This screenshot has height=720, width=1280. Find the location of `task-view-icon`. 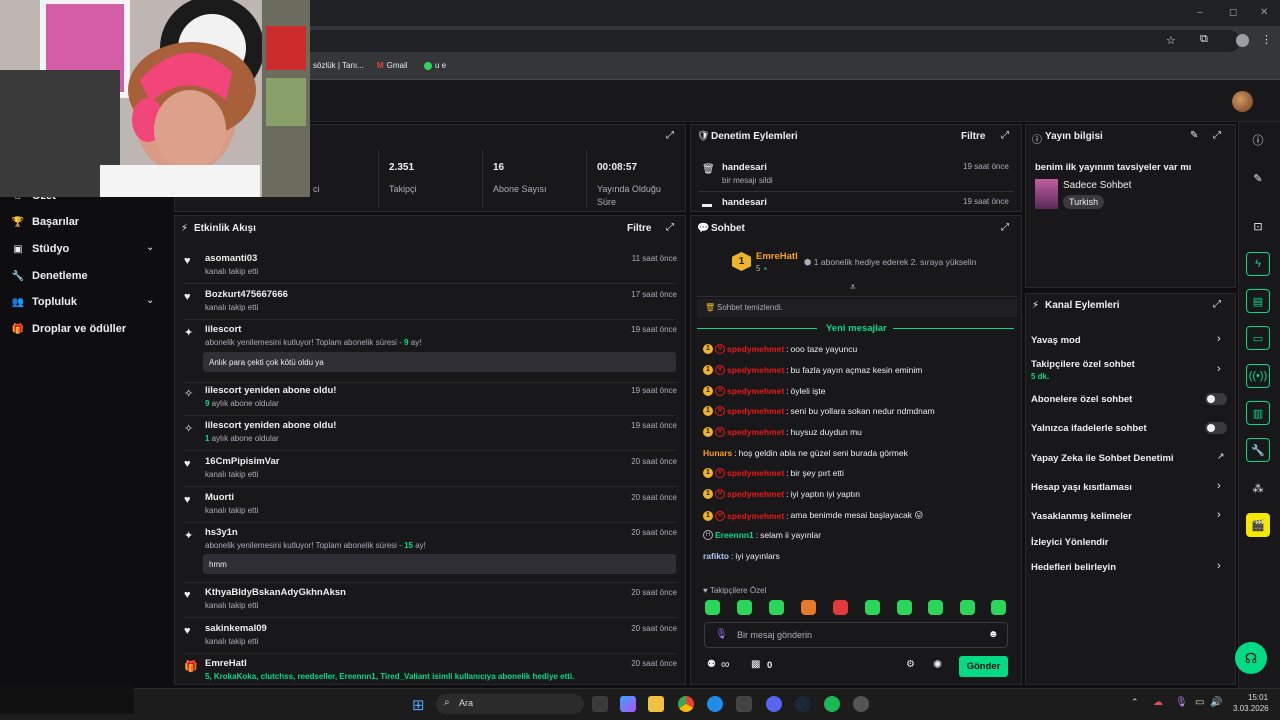

task-view-icon is located at coordinates (600, 704).